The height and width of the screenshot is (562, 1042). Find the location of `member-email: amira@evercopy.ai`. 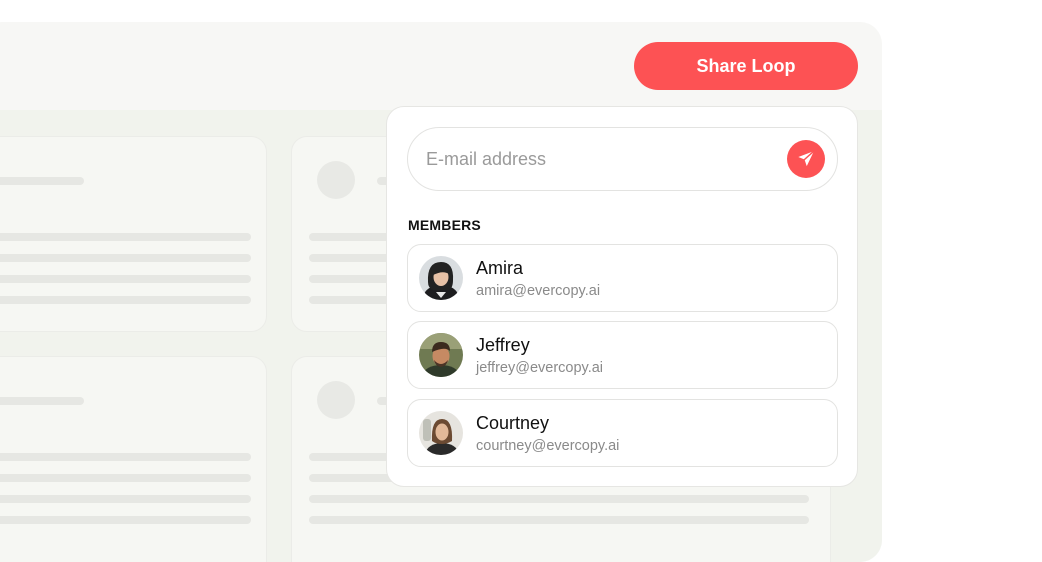

member-email: amira@evercopy.ai is located at coordinates (538, 291).